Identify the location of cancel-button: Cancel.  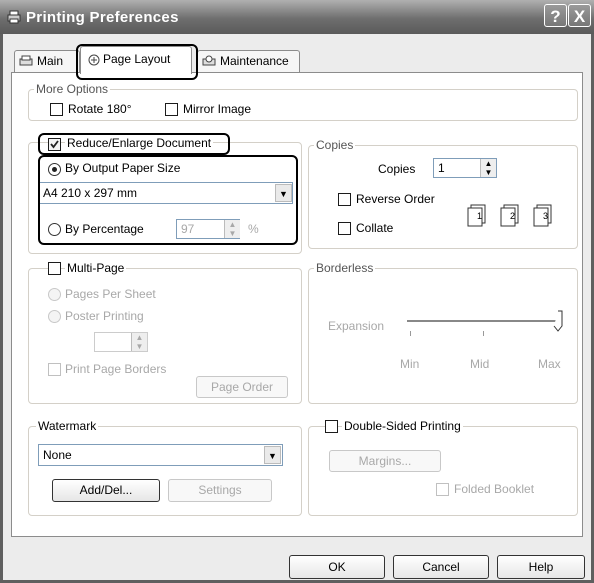
(441, 567).